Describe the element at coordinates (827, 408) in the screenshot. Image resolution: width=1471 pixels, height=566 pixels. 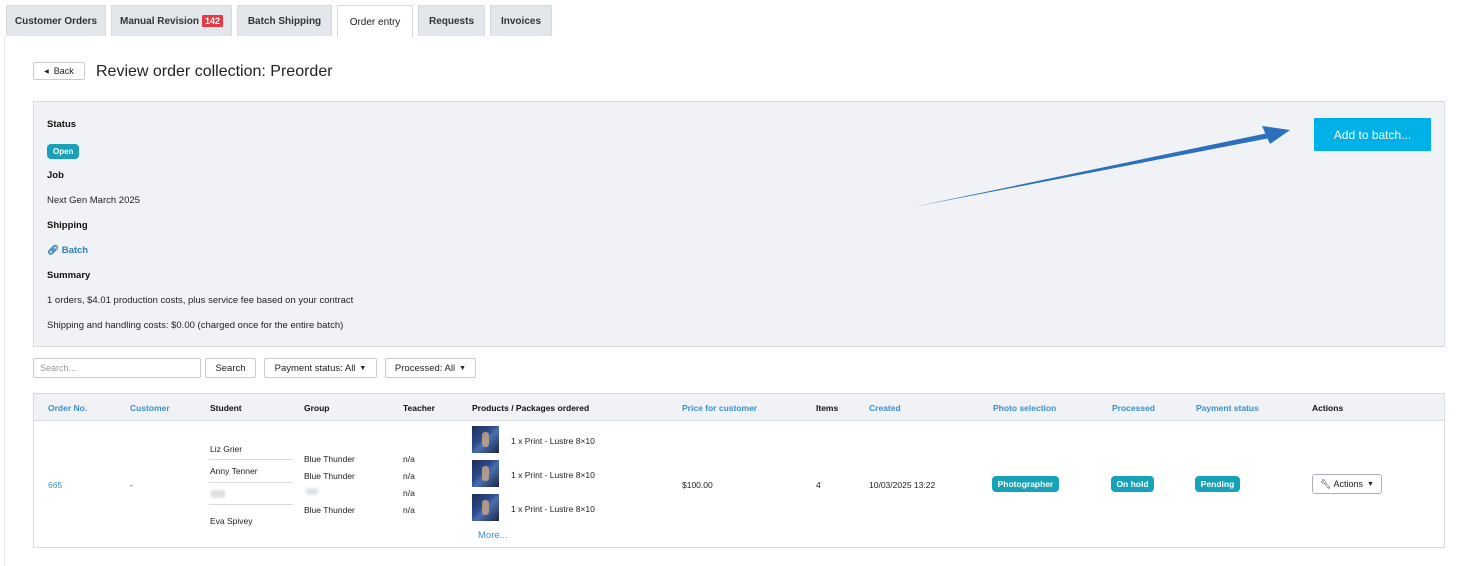
I see `col-items: Items` at that location.